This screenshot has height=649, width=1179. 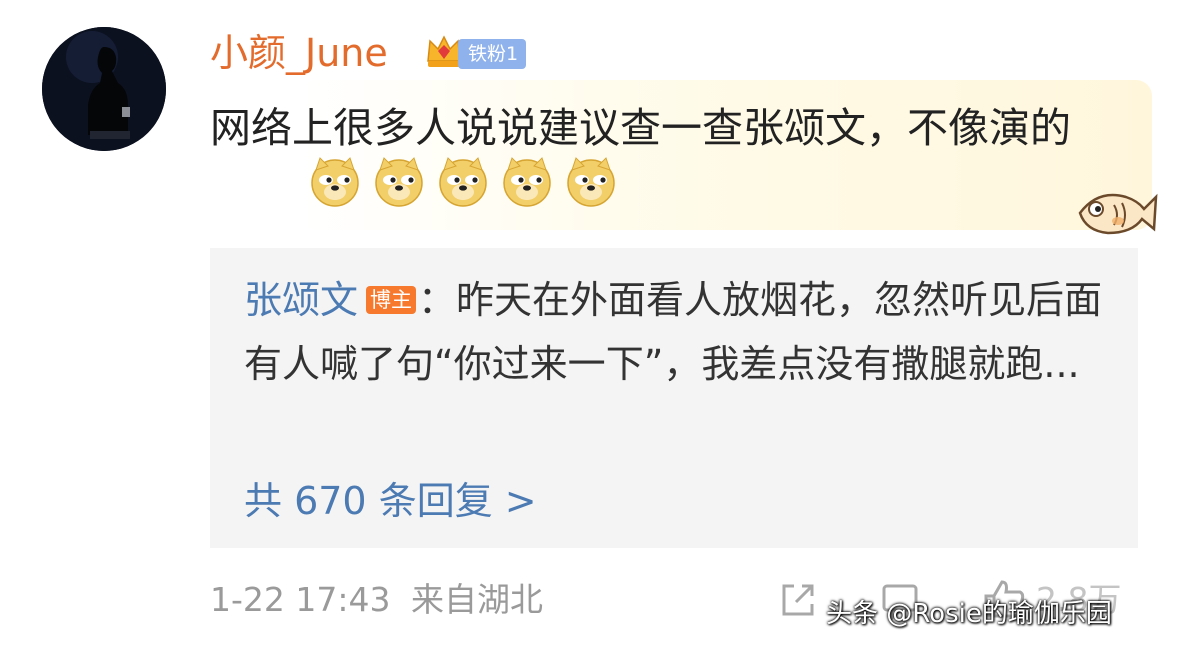 What do you see at coordinates (390, 501) in the screenshot?
I see `view-replies-link: 共 670 条回复 >` at bounding box center [390, 501].